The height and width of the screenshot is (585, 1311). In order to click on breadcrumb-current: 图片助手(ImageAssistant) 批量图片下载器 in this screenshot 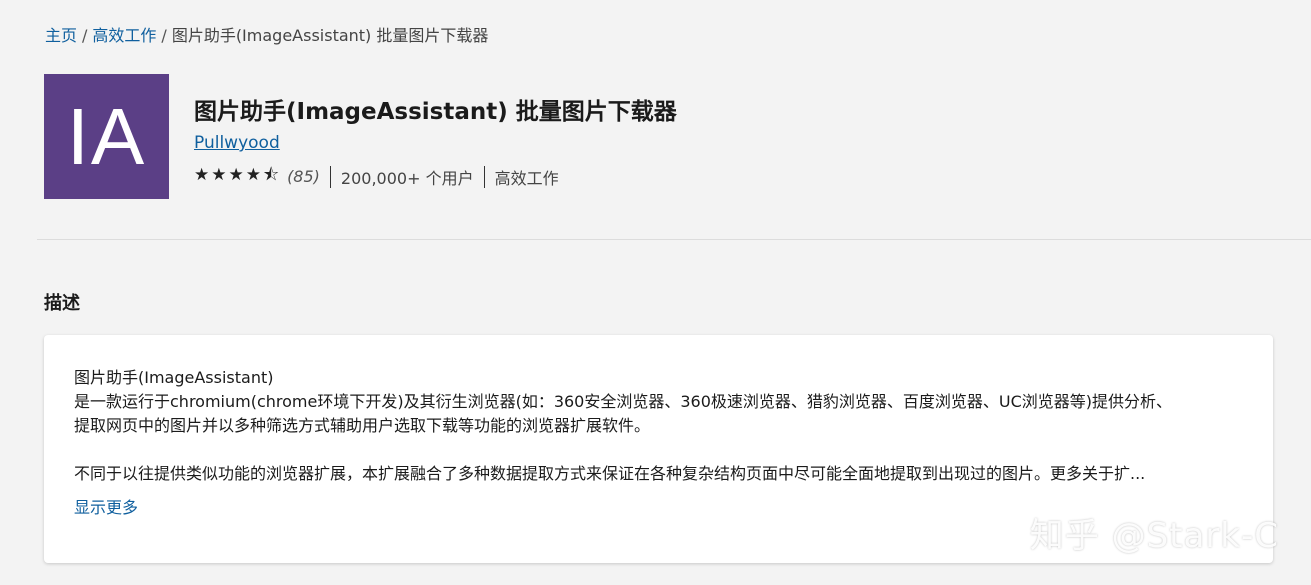, I will do `click(330, 35)`.